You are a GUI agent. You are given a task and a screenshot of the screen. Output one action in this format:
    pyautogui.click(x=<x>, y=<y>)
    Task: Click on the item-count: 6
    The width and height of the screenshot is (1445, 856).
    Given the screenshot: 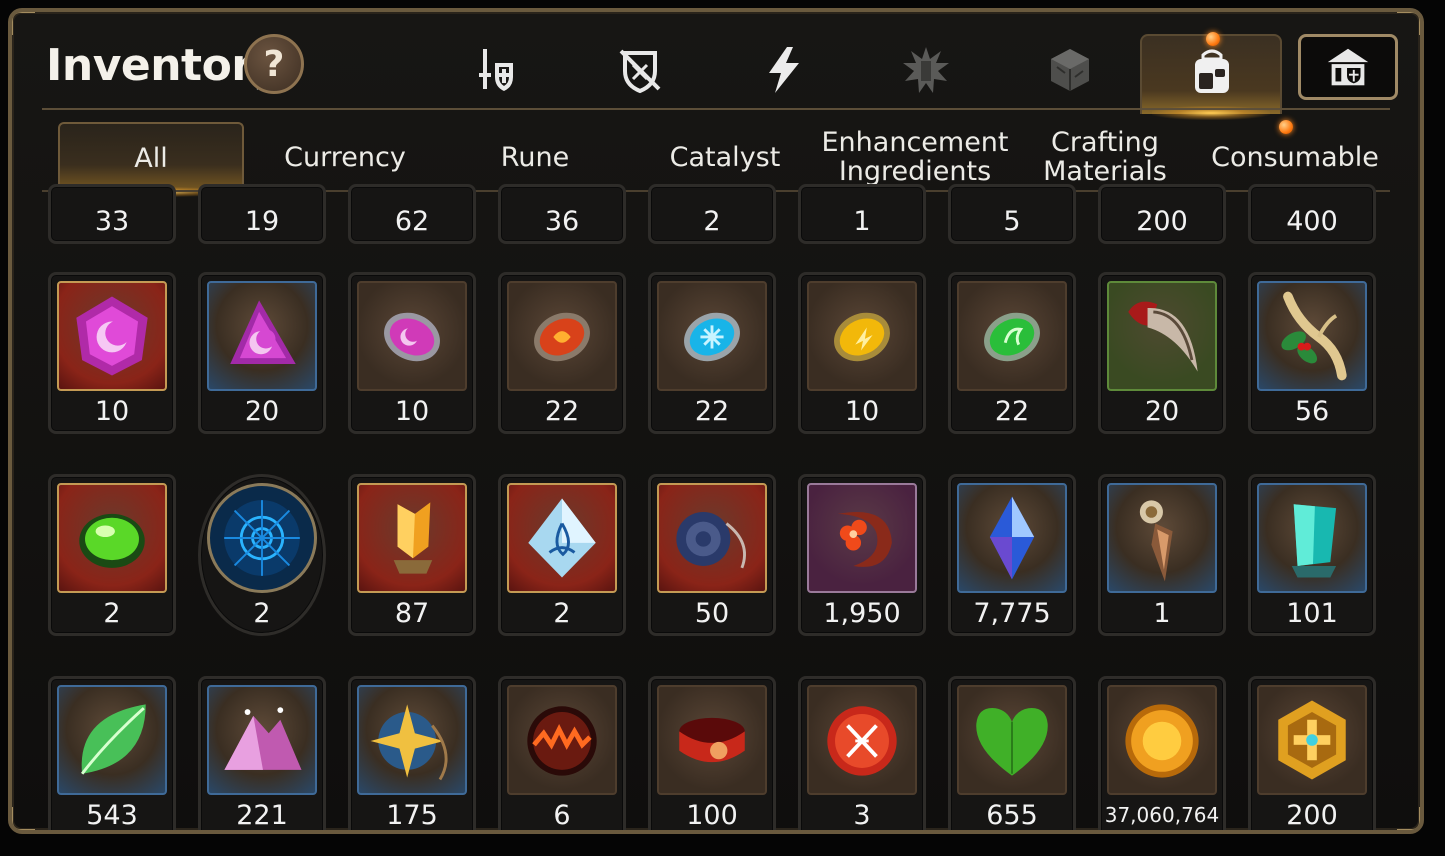 What is the action you would take?
    pyautogui.click(x=562, y=815)
    